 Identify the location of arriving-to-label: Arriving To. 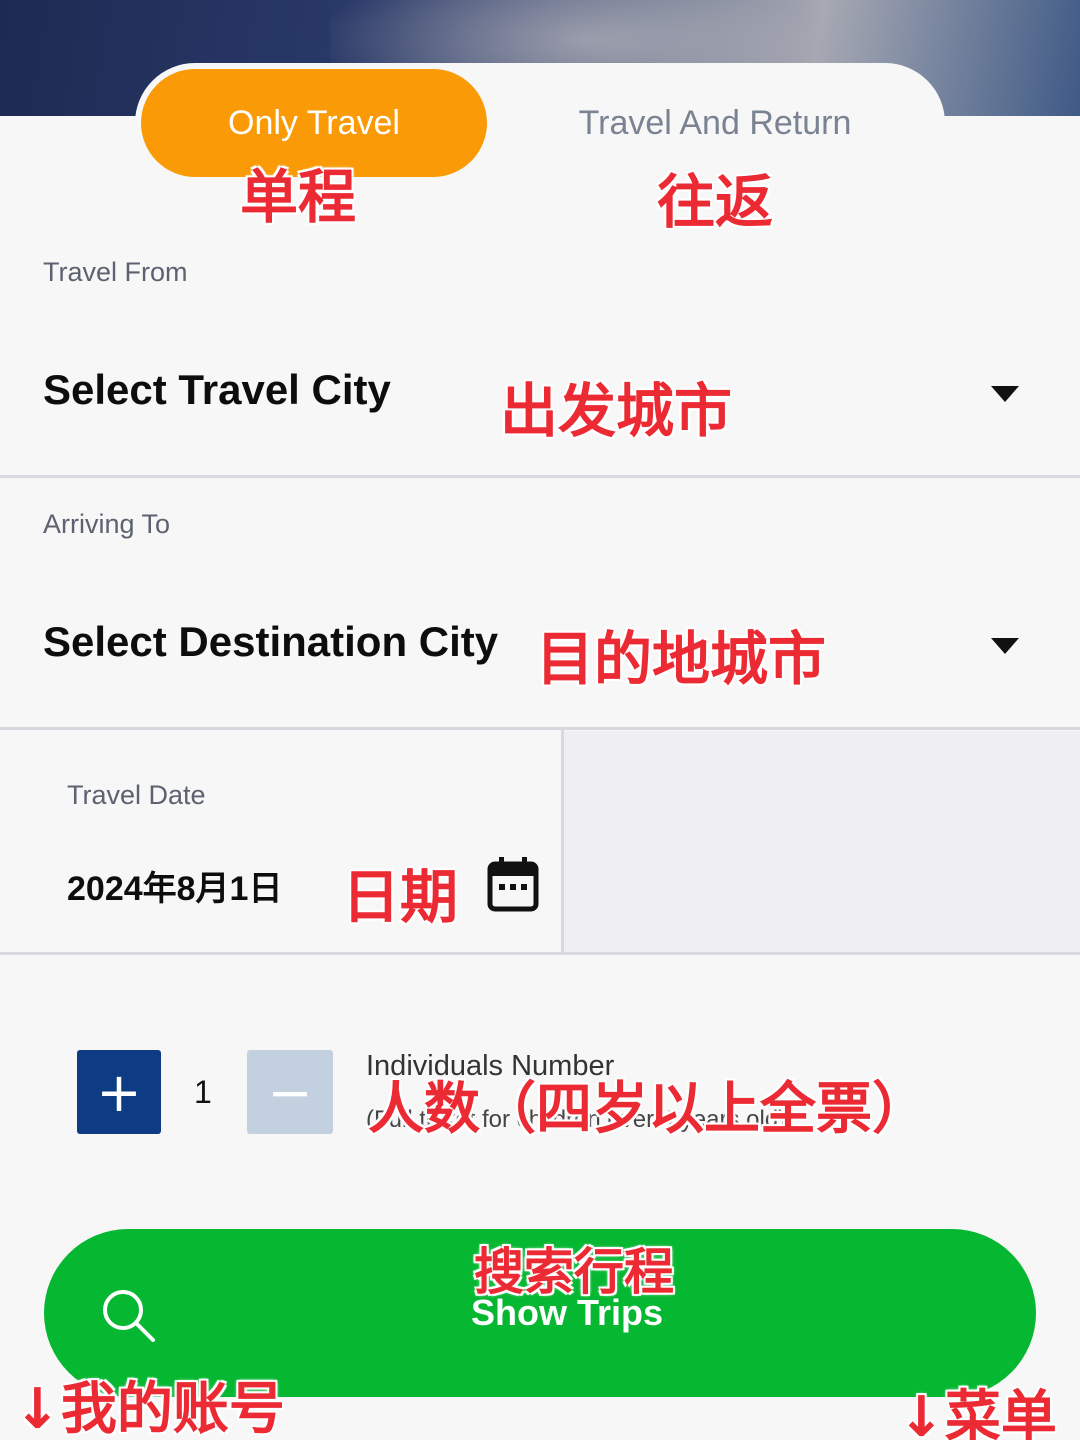
(107, 524).